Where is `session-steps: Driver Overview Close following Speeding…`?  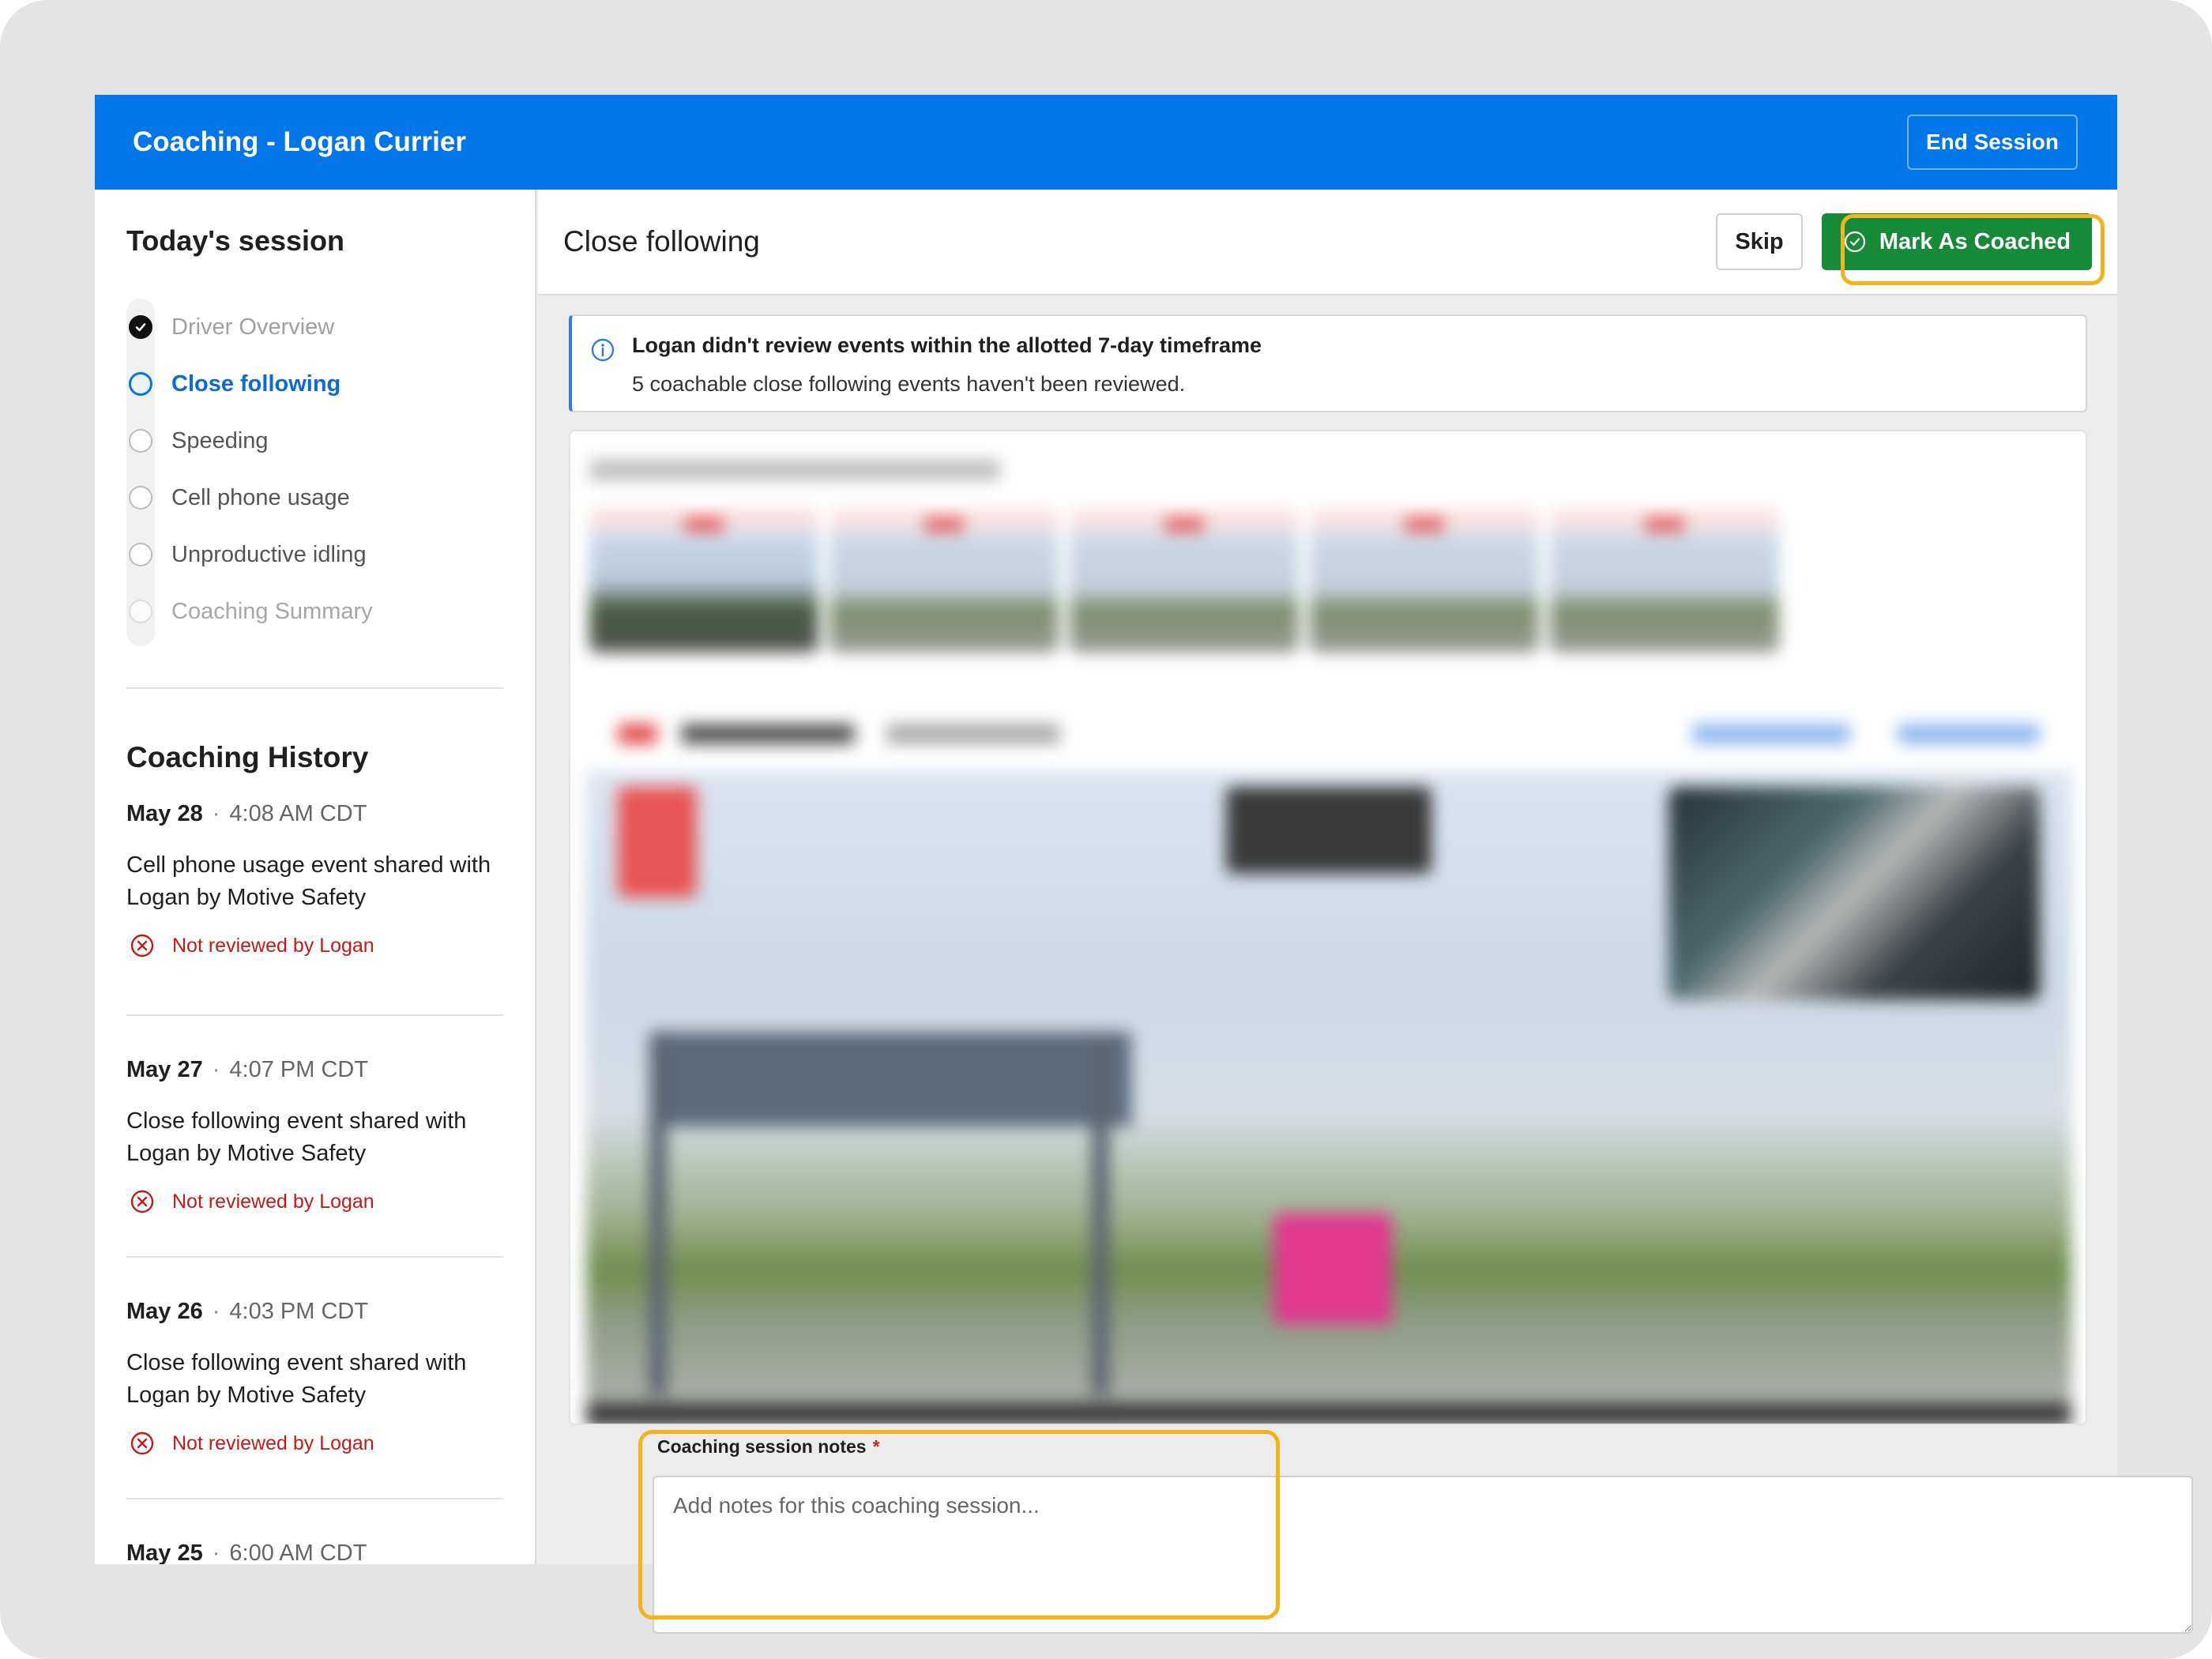
session-steps: Driver Overview Close following Speeding… is located at coordinates (315, 473).